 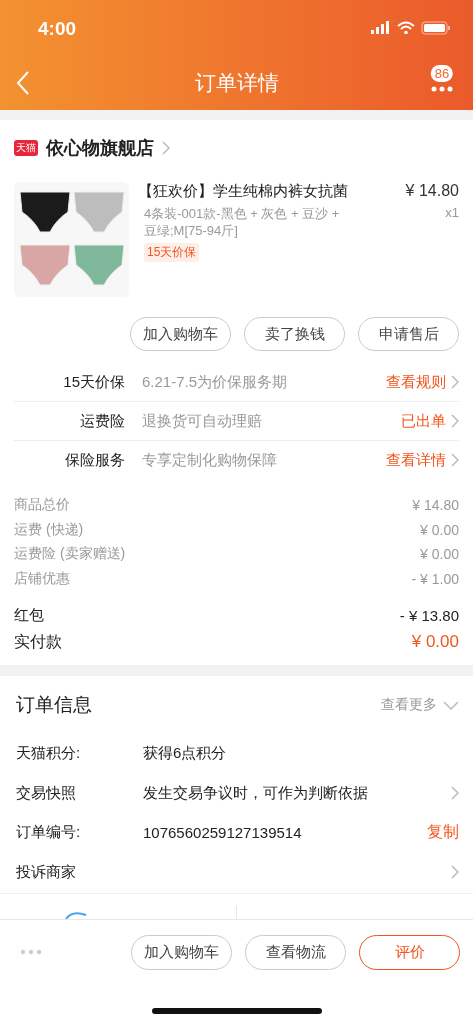 I want to click on notification-badge: 86, so click(x=442, y=73).